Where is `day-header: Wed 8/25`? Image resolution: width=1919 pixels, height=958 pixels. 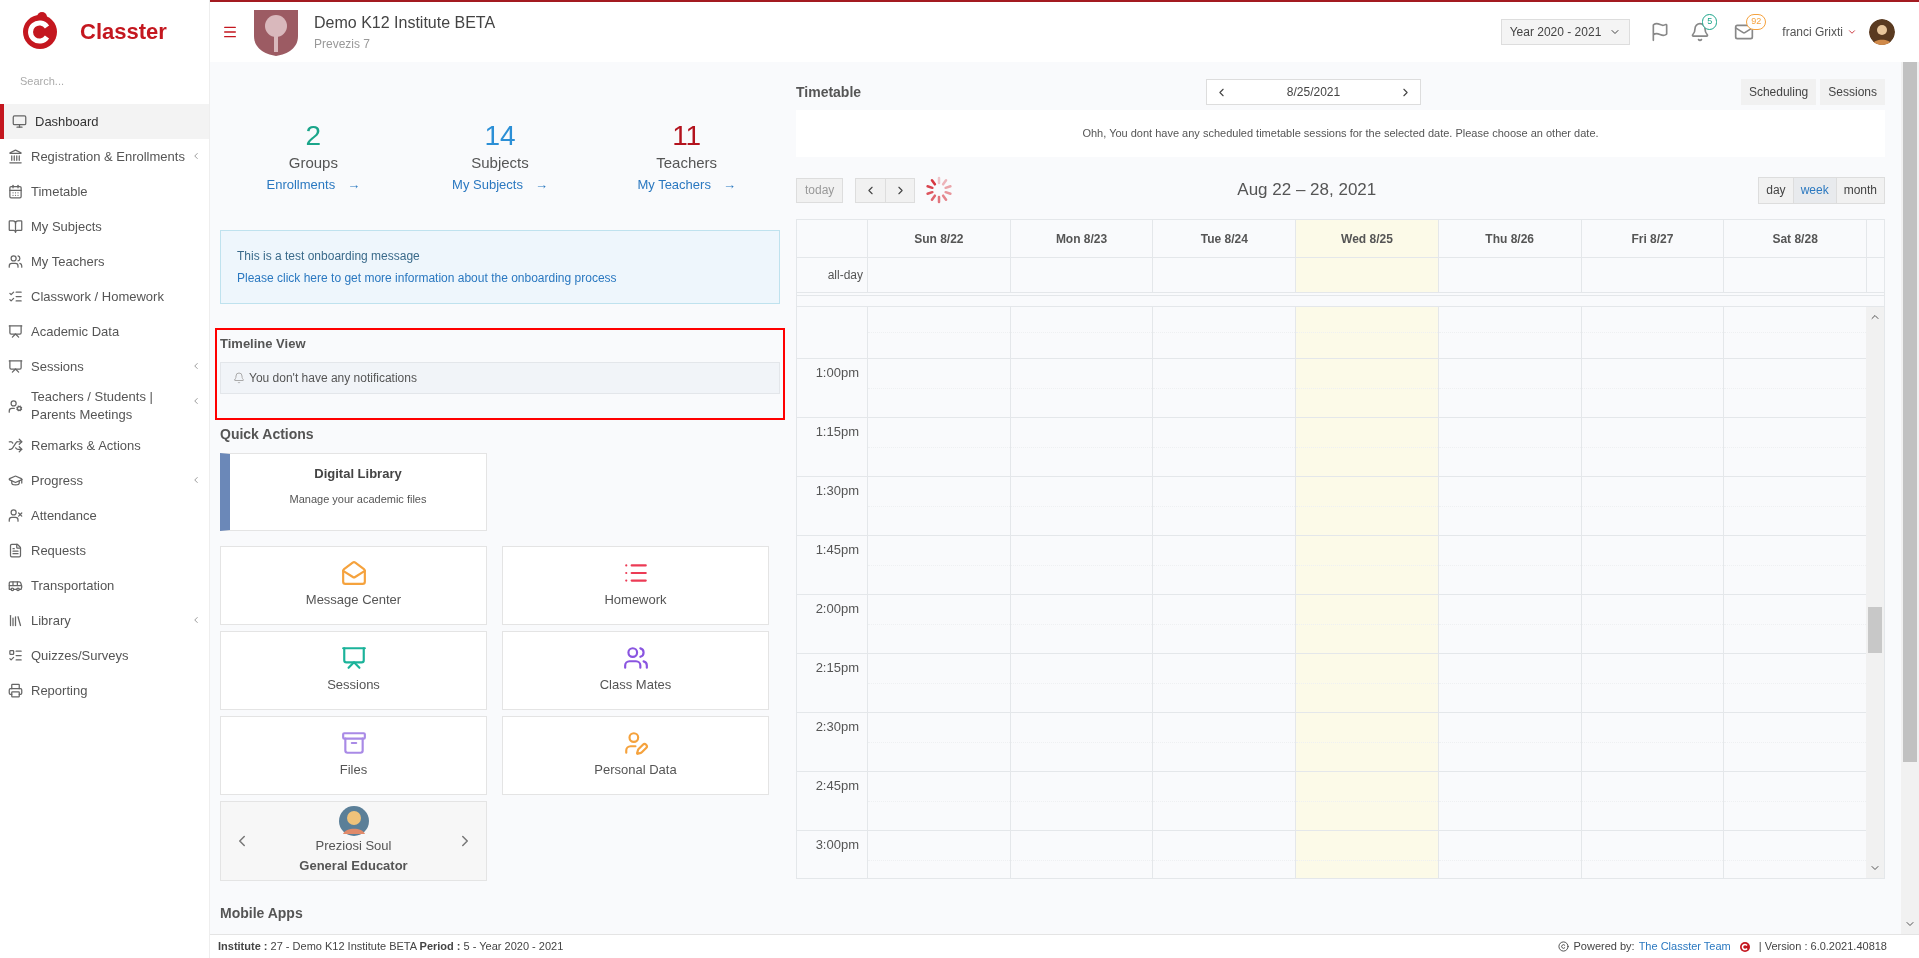
day-header: Wed 8/25 is located at coordinates (1366, 238).